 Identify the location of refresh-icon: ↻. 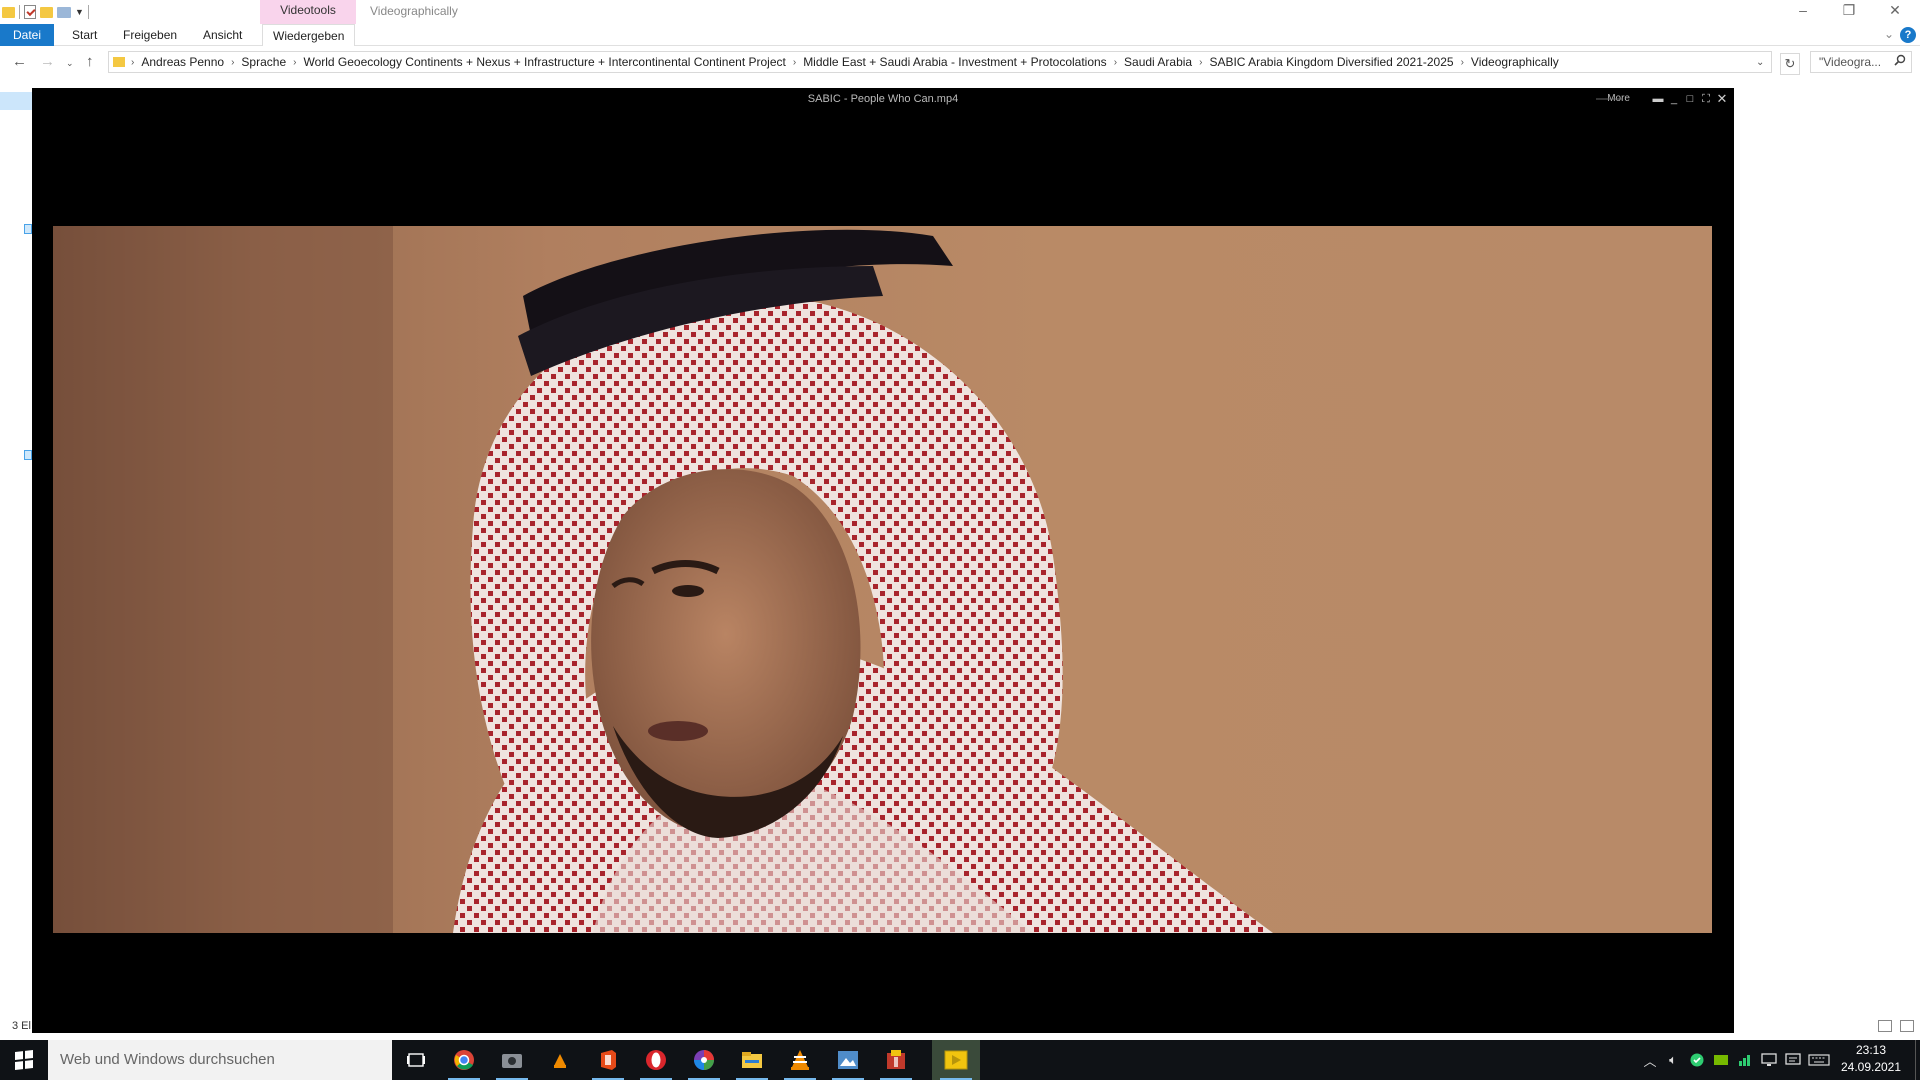
(1790, 64).